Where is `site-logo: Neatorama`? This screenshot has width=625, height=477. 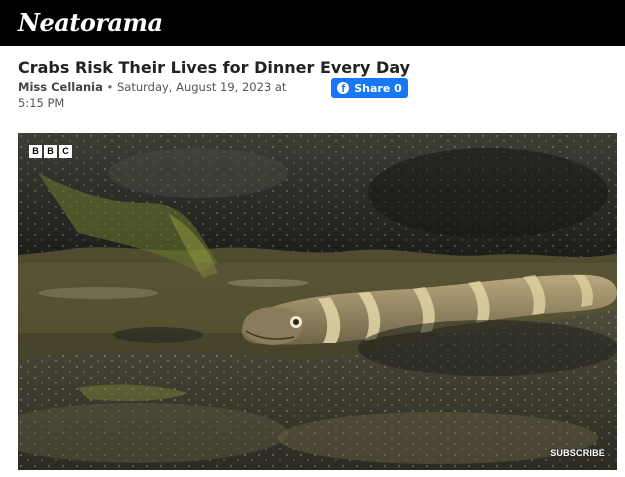
site-logo: Neatorama is located at coordinates (90, 23).